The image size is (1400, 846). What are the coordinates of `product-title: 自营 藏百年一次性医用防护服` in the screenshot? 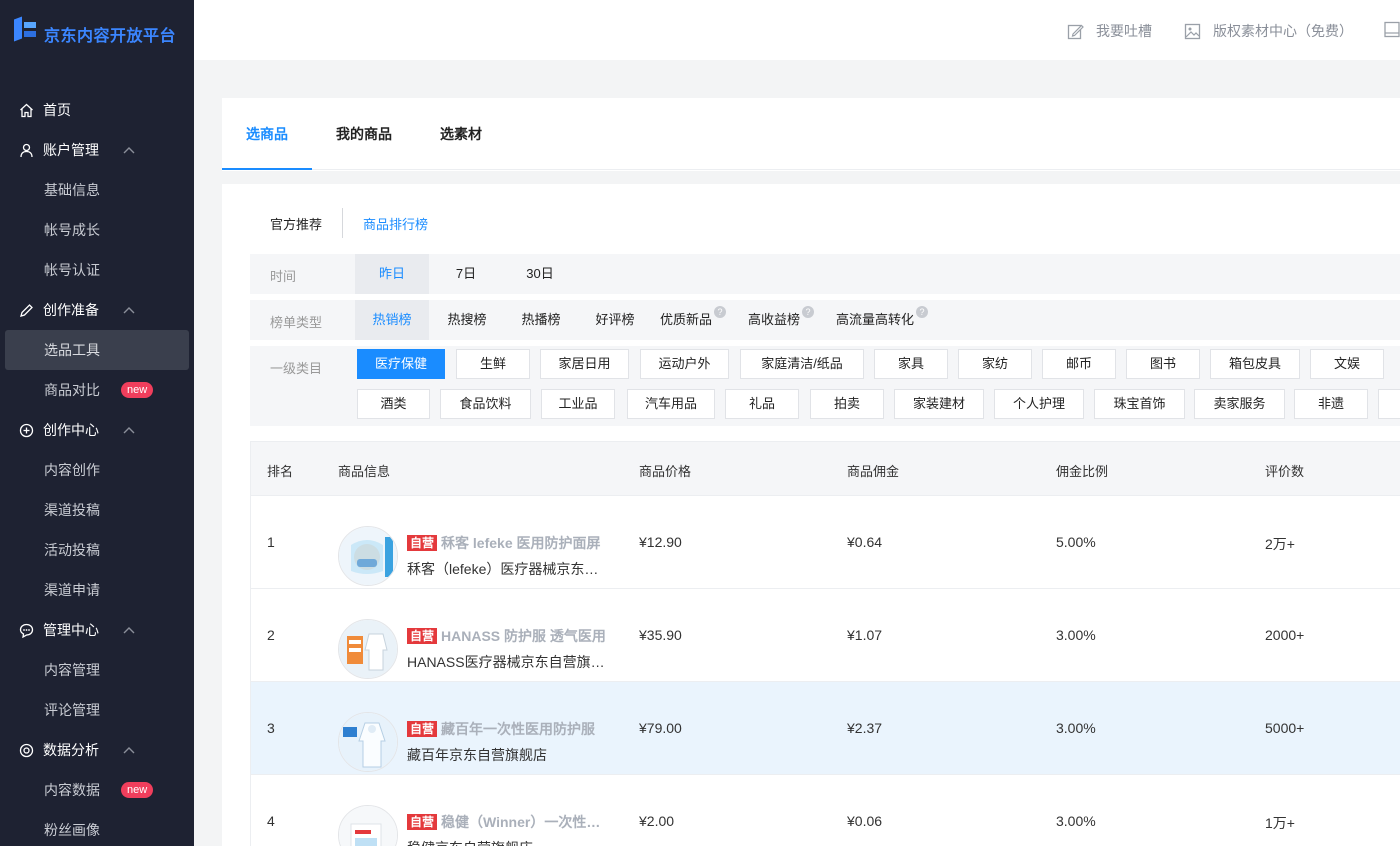 It's located at (507, 729).